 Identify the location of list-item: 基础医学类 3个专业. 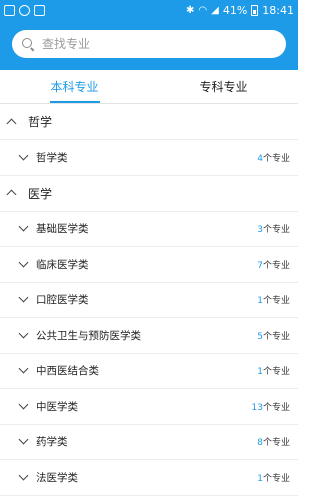
(149, 229).